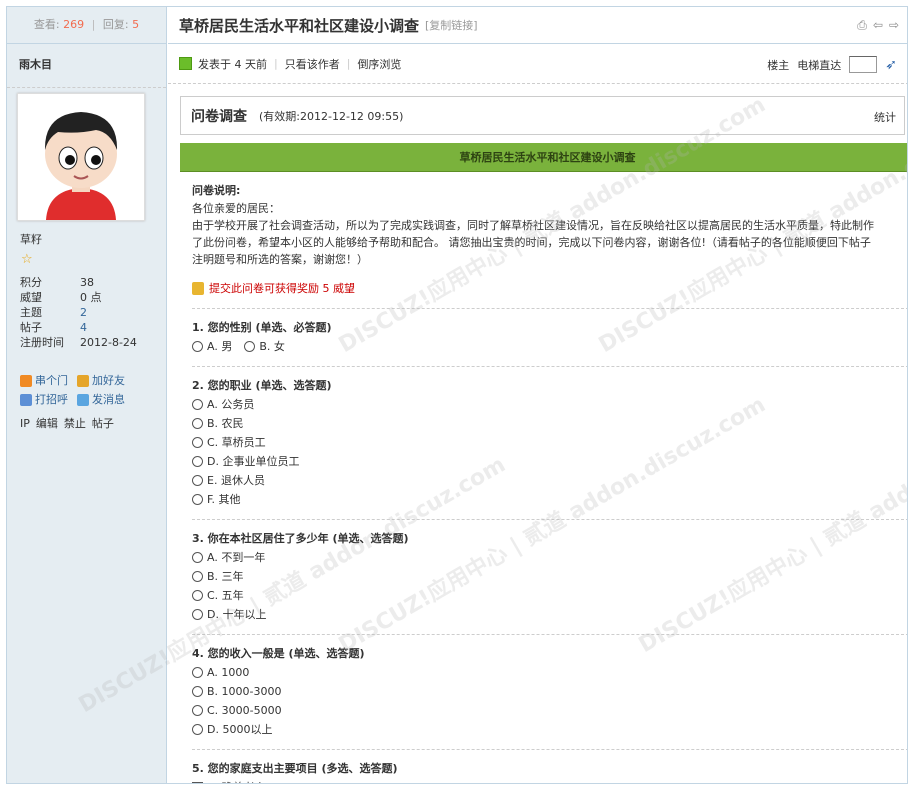  What do you see at coordinates (236, 780) in the screenshot?
I see `option-label: A. 赡养老人` at bounding box center [236, 780].